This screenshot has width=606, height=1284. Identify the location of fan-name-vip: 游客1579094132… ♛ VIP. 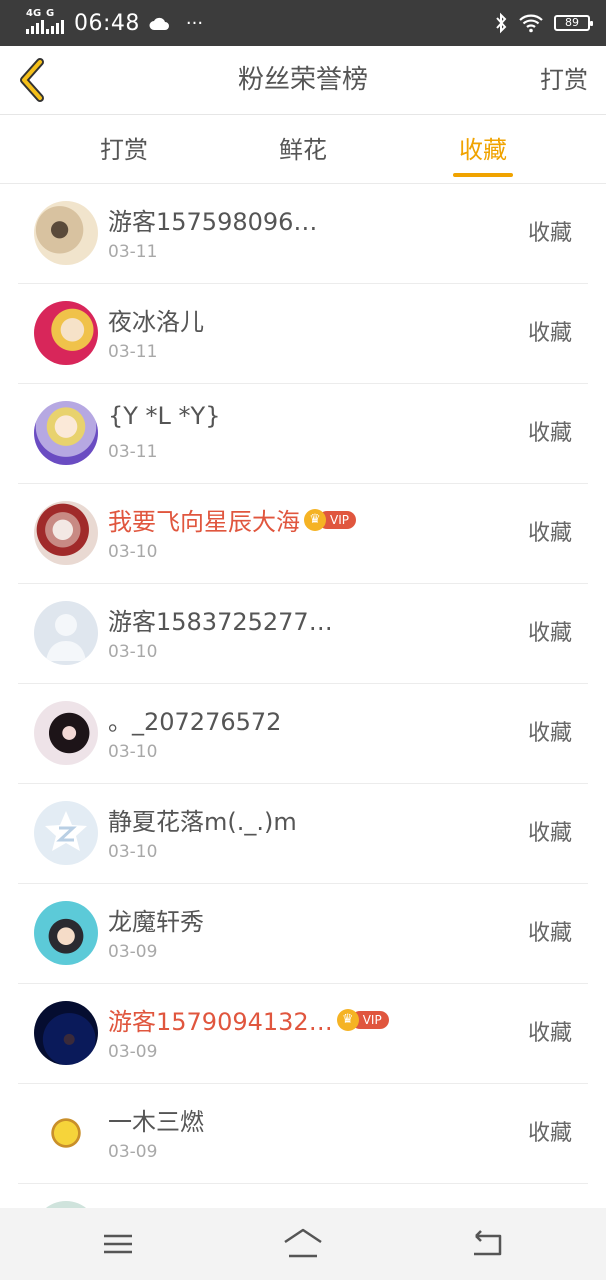
(248, 1019).